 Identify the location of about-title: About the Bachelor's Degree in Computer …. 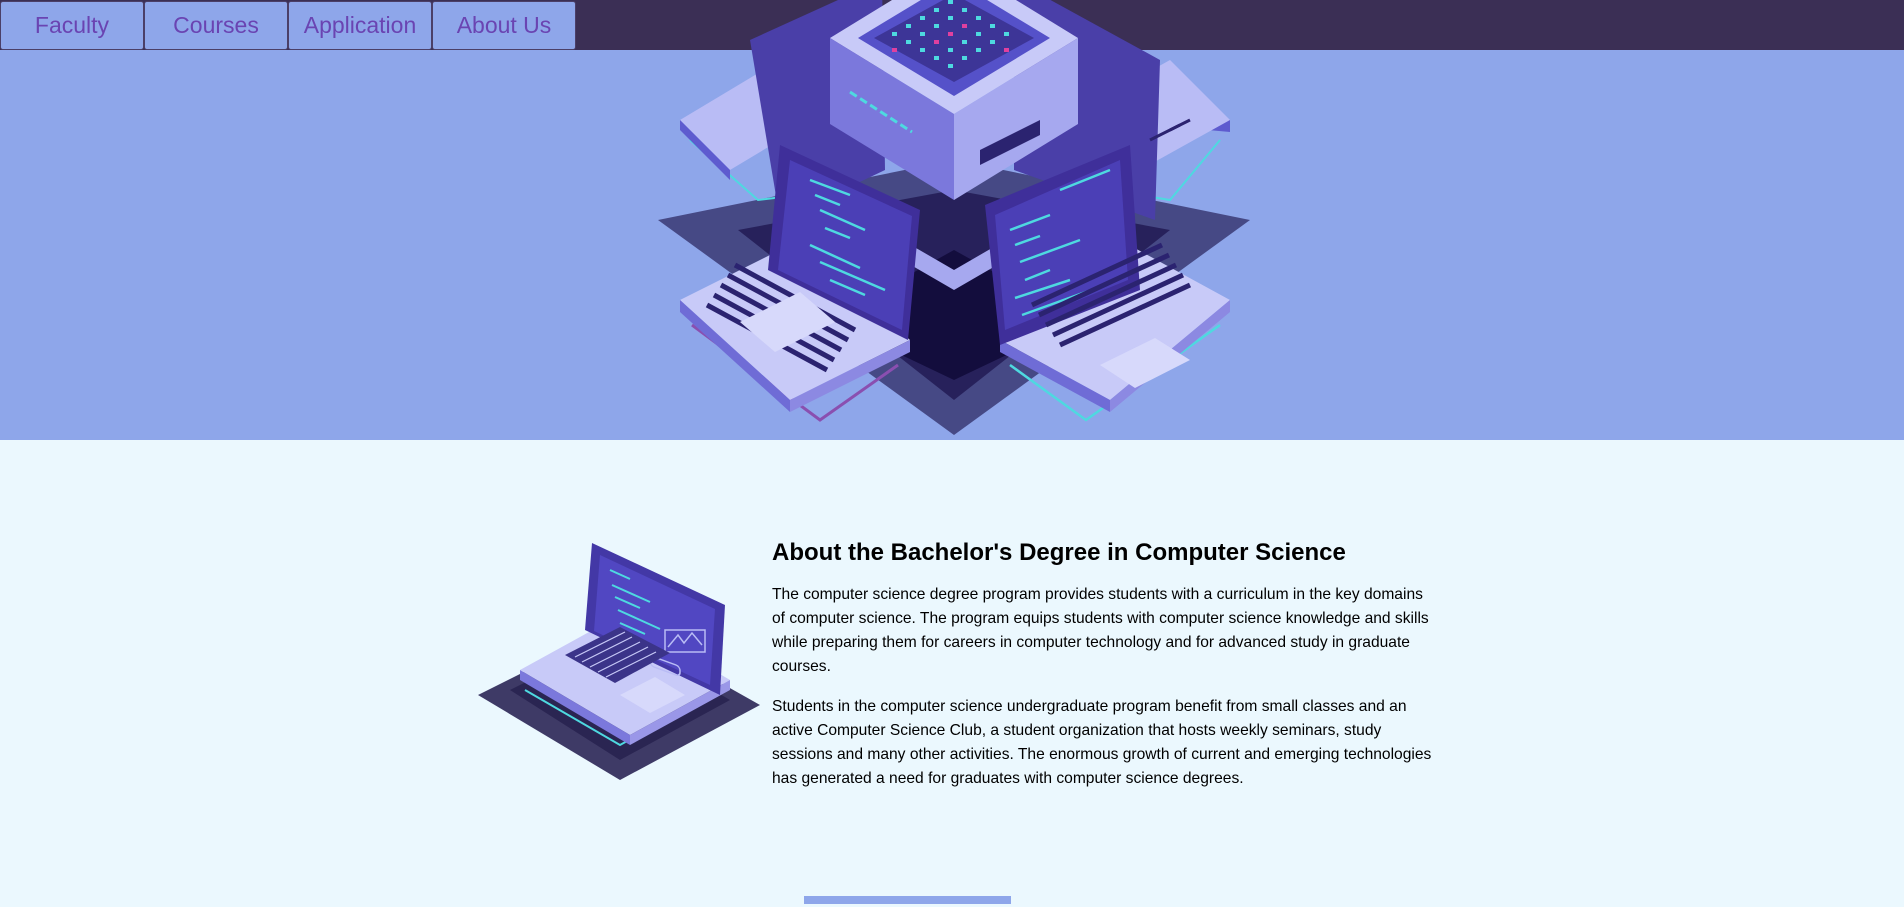
(1059, 552).